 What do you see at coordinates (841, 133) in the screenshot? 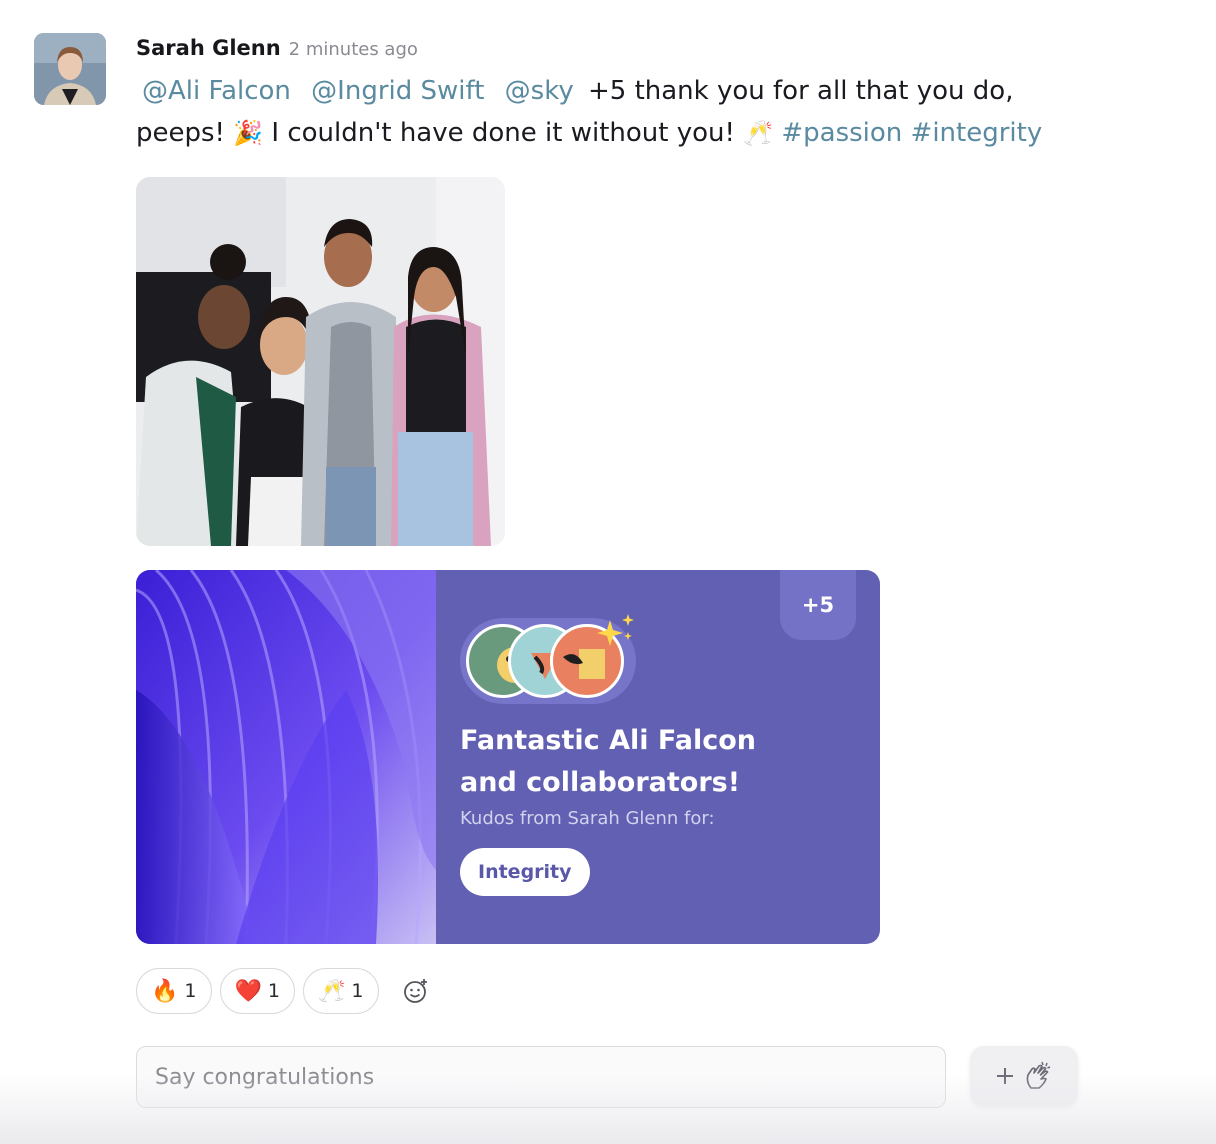
I see `hashtag-passion: #passion` at bounding box center [841, 133].